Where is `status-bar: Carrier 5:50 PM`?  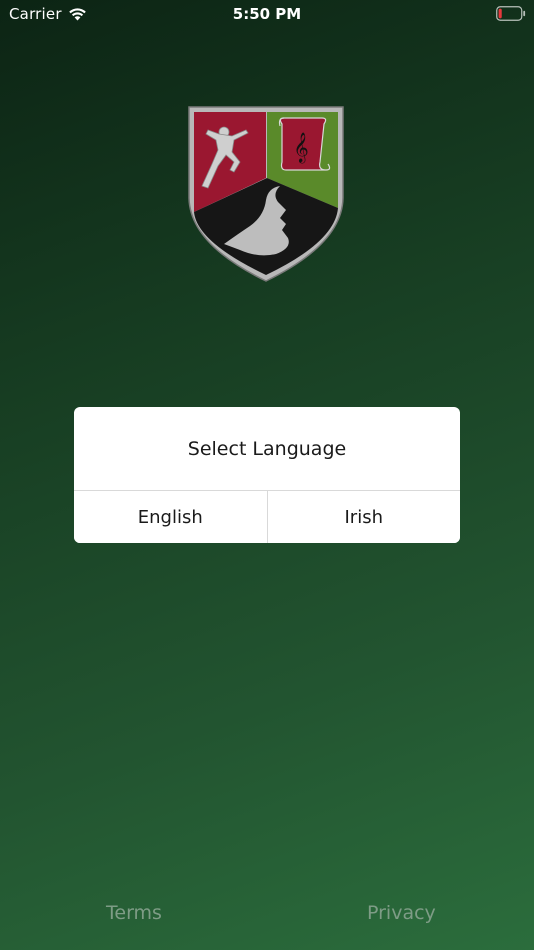
status-bar: Carrier 5:50 PM is located at coordinates (267, 14).